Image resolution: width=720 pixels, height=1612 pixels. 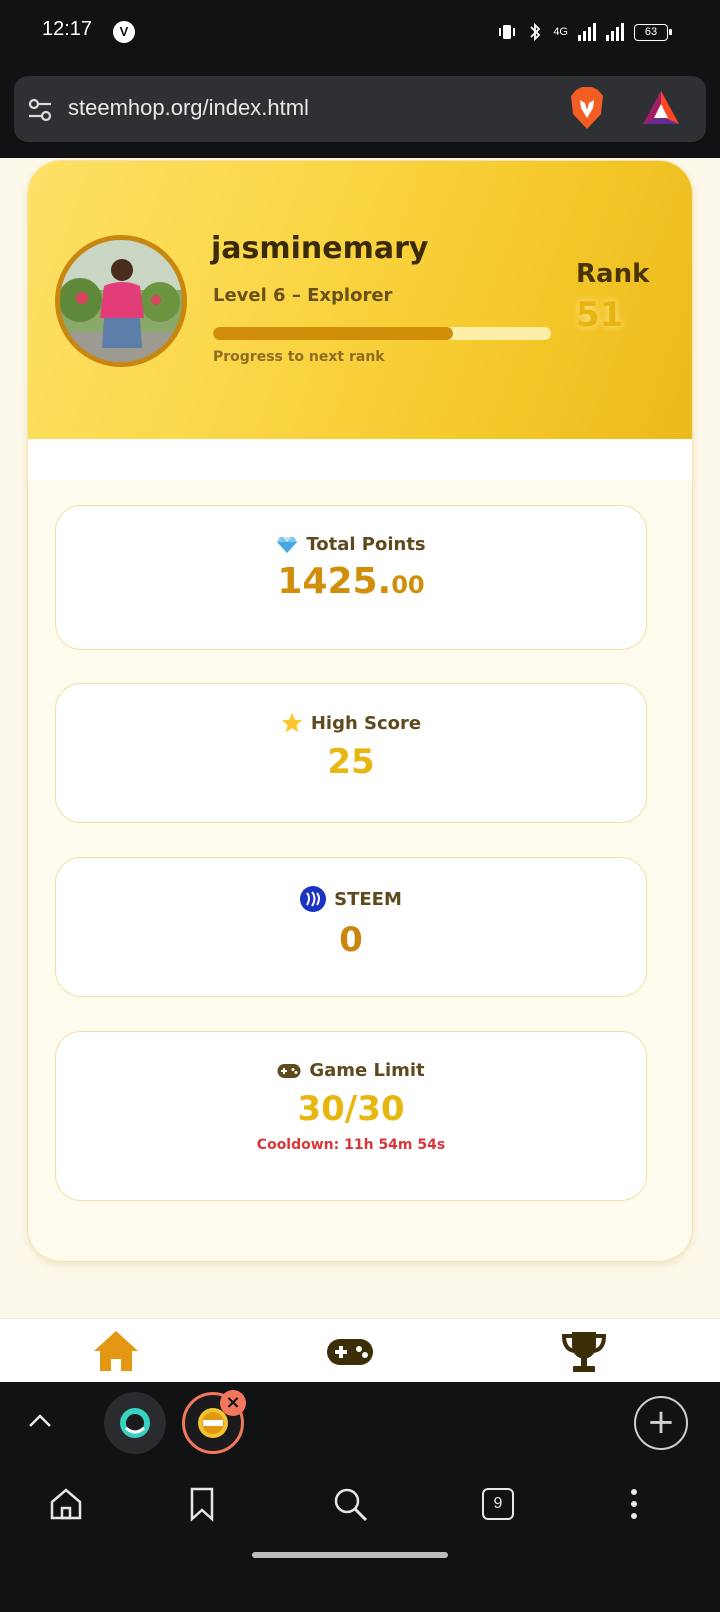 What do you see at coordinates (233, 1403) in the screenshot?
I see `close-tab-icon: ×` at bounding box center [233, 1403].